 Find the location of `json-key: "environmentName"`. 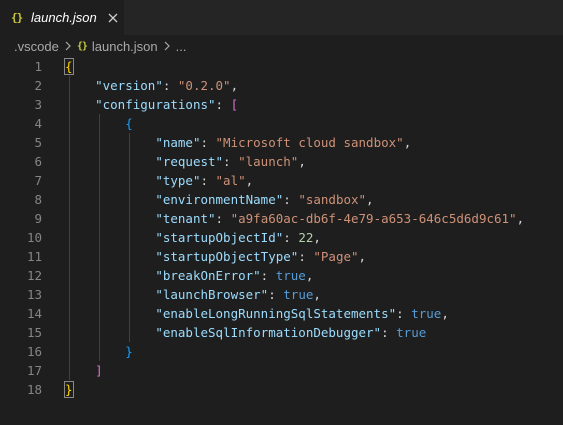

json-key: "environmentName" is located at coordinates (219, 199).